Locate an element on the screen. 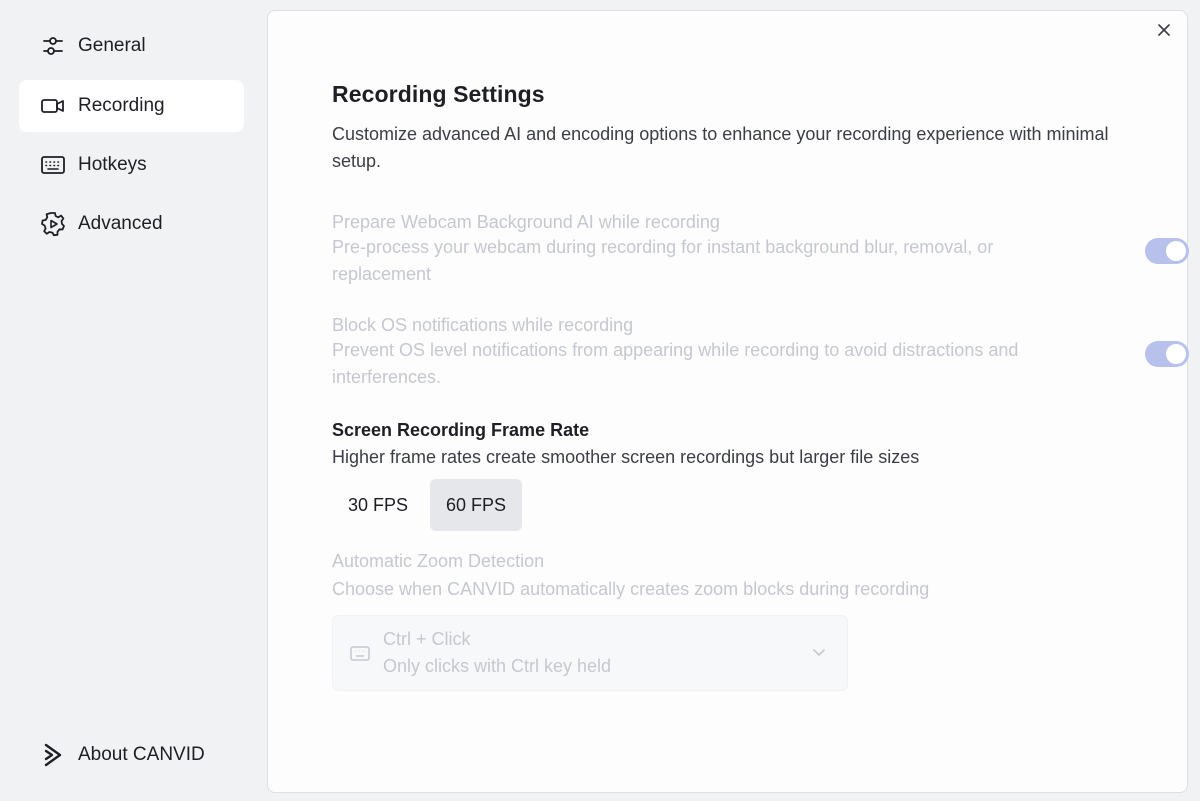  sidebar-item-label: Recording is located at coordinates (121, 105).